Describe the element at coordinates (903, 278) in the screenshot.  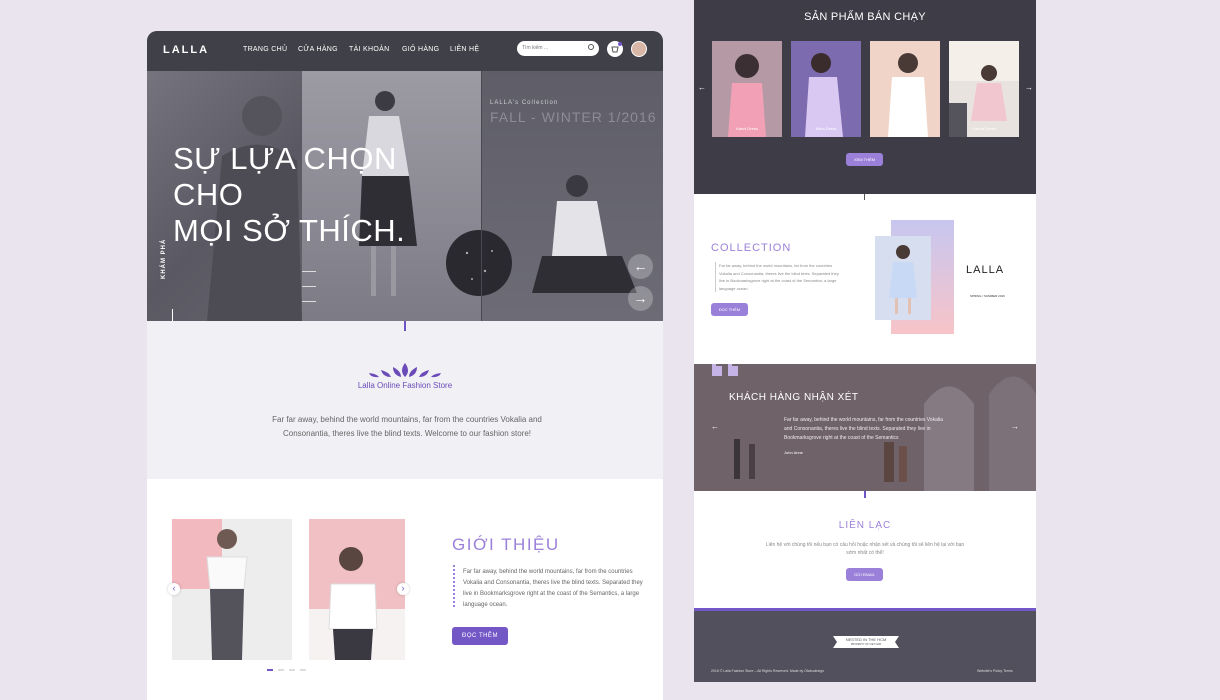
I see `collection-photo` at that location.